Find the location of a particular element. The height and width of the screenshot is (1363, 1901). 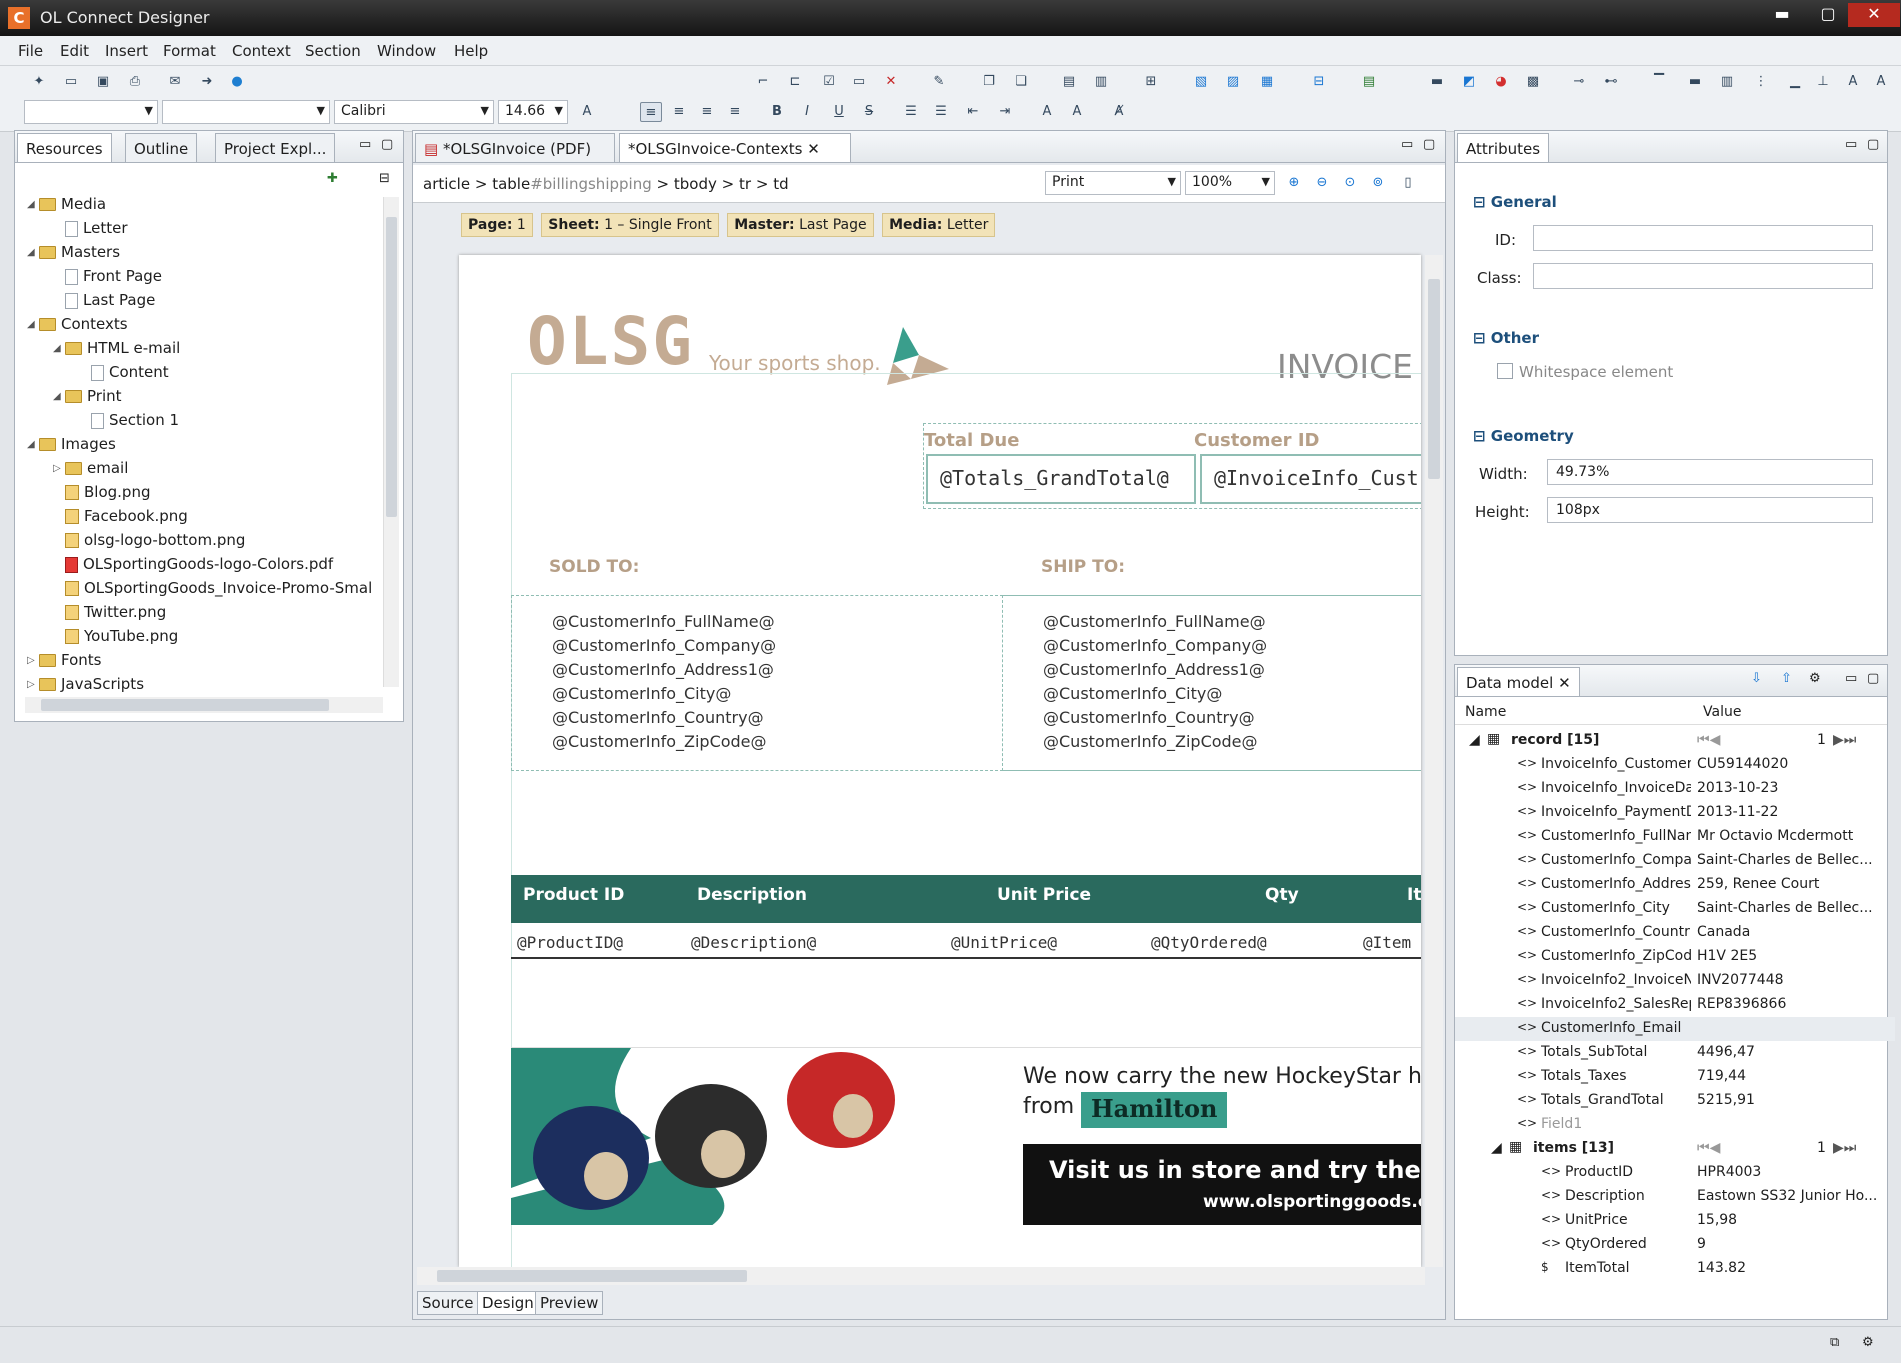

record-next-icon: ▶⏭ is located at coordinates (1844, 740).